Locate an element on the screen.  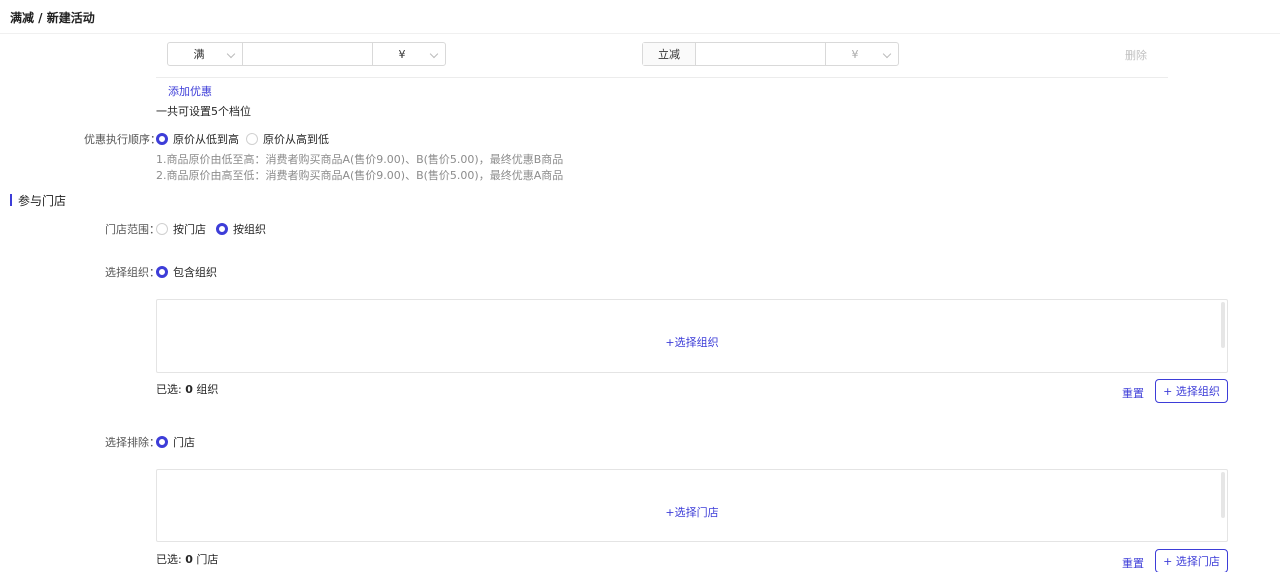
divider is located at coordinates (662, 77).